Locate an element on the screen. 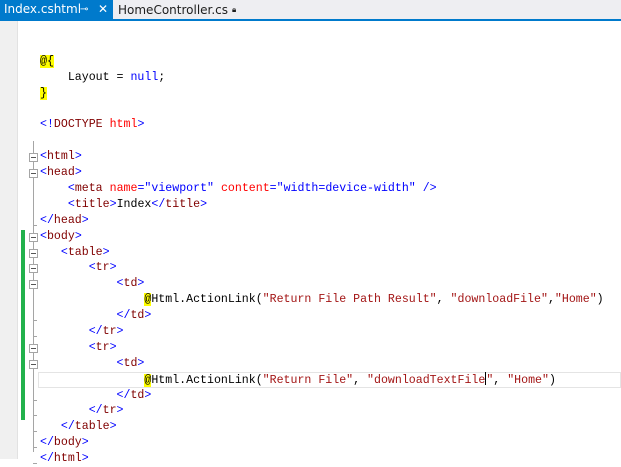  tab-homecontroller-cs: HomeController.cs 🔒︎ is located at coordinates (175, 9).